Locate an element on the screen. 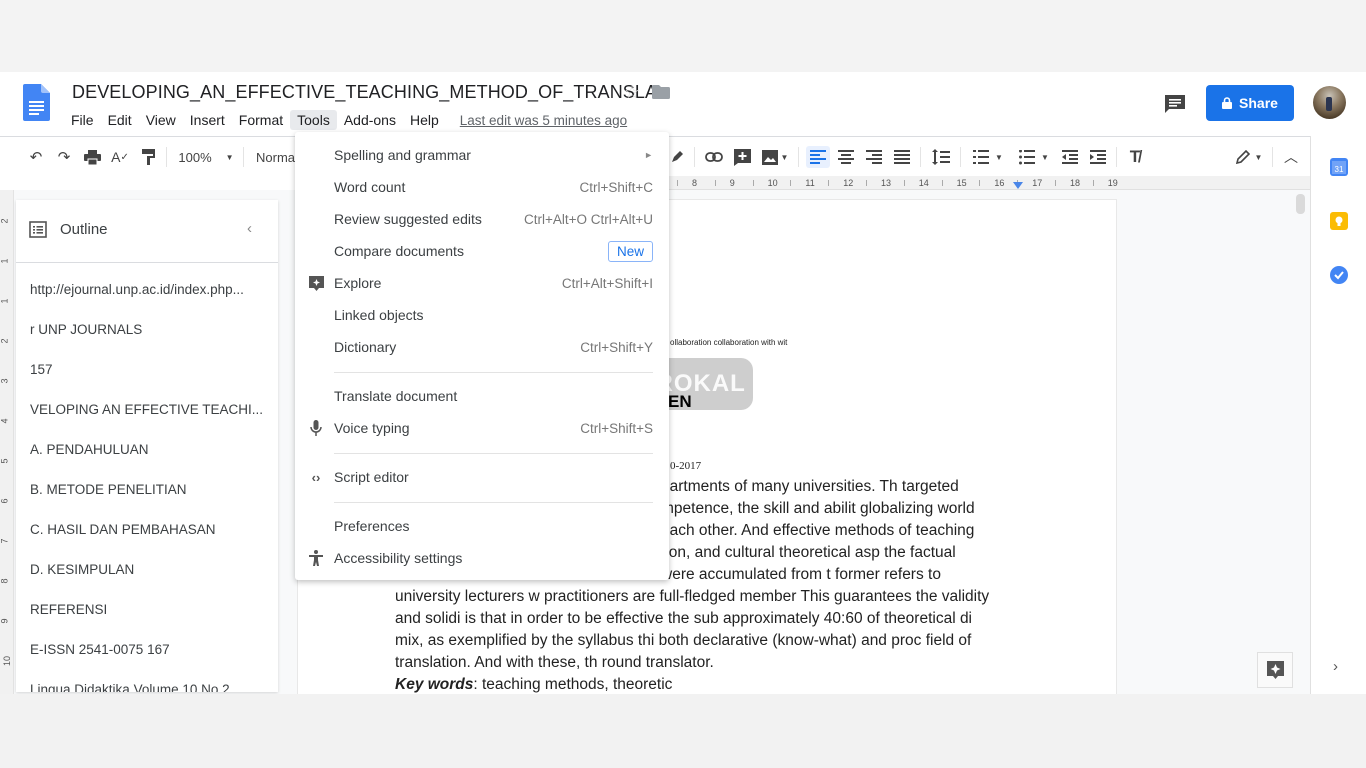  menu-file: File is located at coordinates (82, 120).